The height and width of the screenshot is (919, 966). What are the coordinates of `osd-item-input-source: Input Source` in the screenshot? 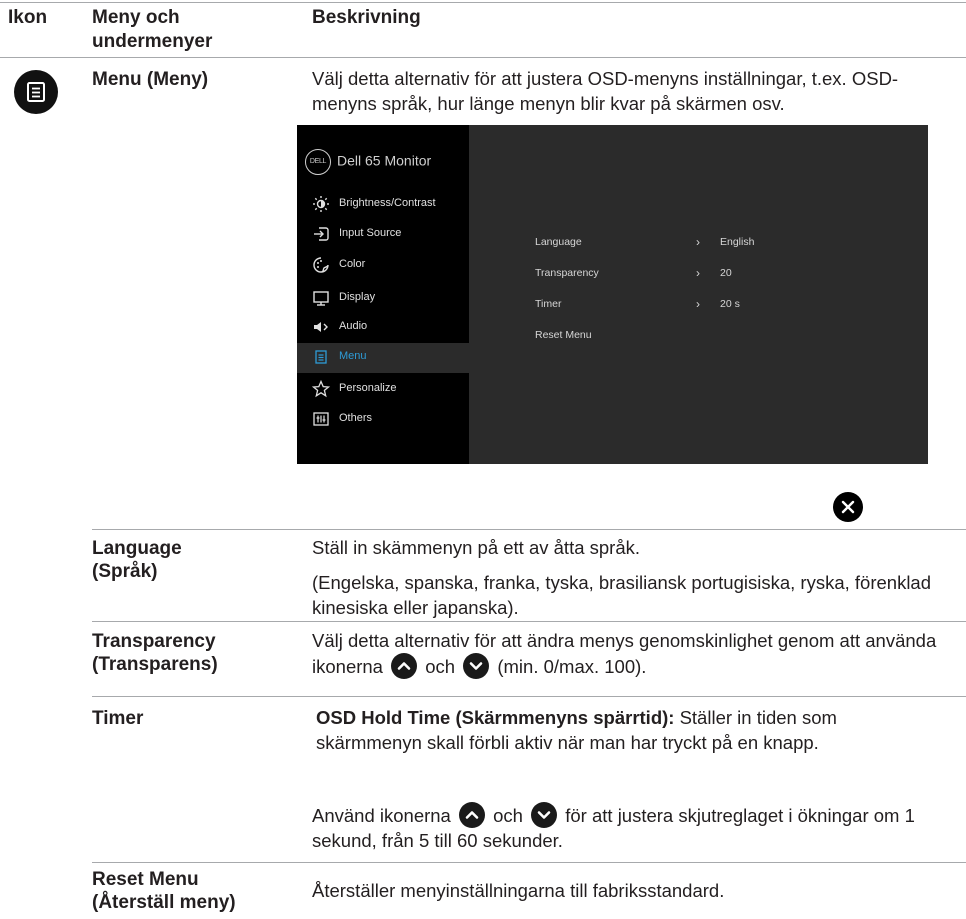 It's located at (383, 234).